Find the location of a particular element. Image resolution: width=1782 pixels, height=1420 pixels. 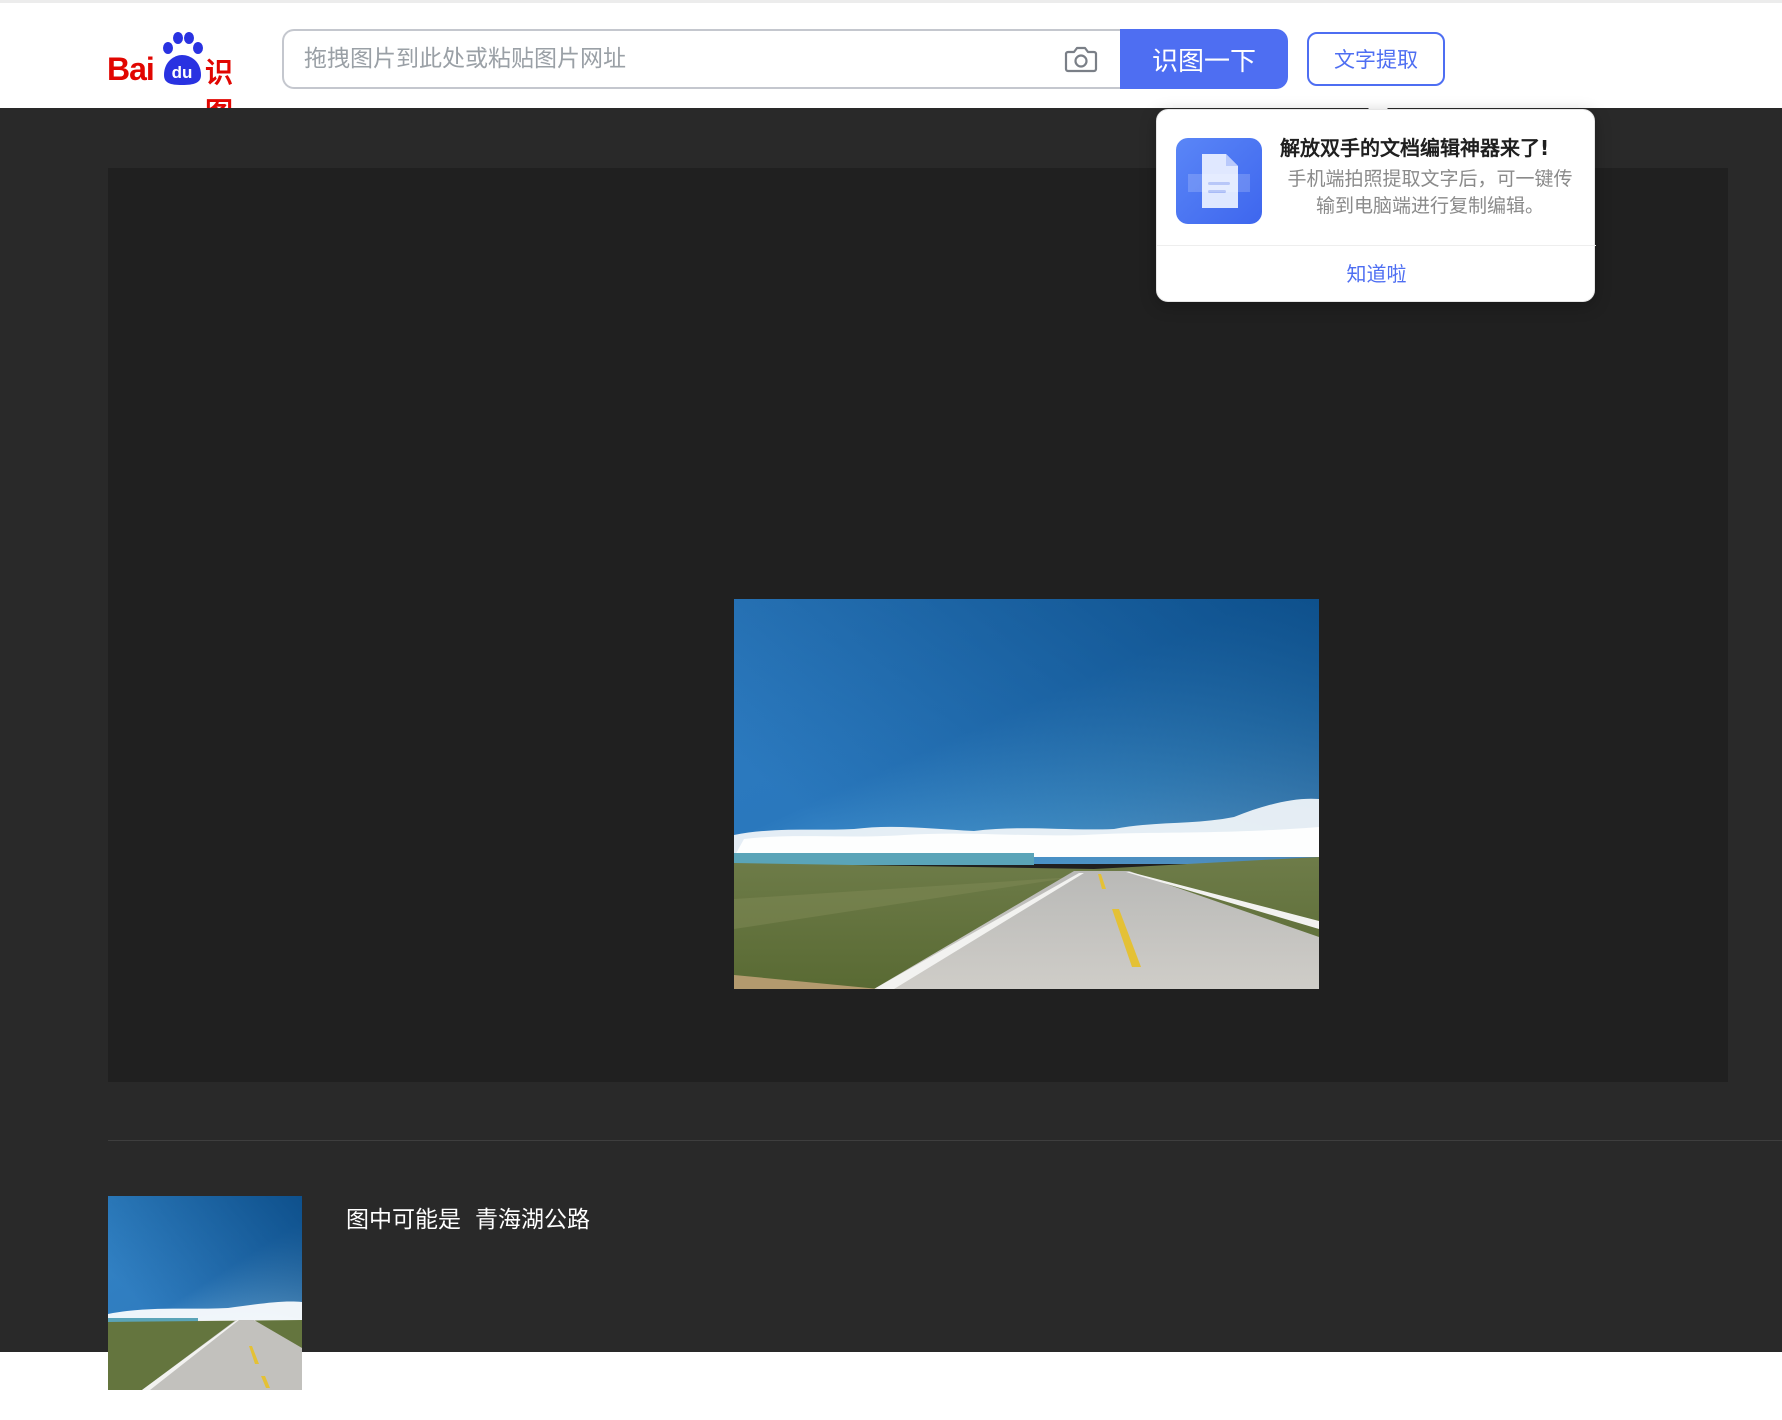

text-extract-button: 文字提取 is located at coordinates (1376, 59).